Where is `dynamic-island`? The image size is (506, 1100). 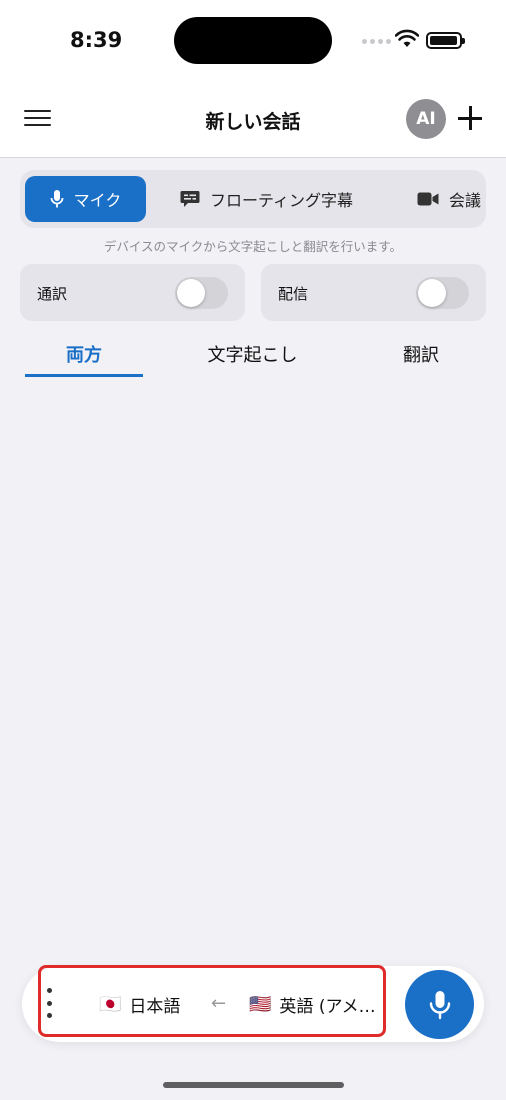 dynamic-island is located at coordinates (253, 40).